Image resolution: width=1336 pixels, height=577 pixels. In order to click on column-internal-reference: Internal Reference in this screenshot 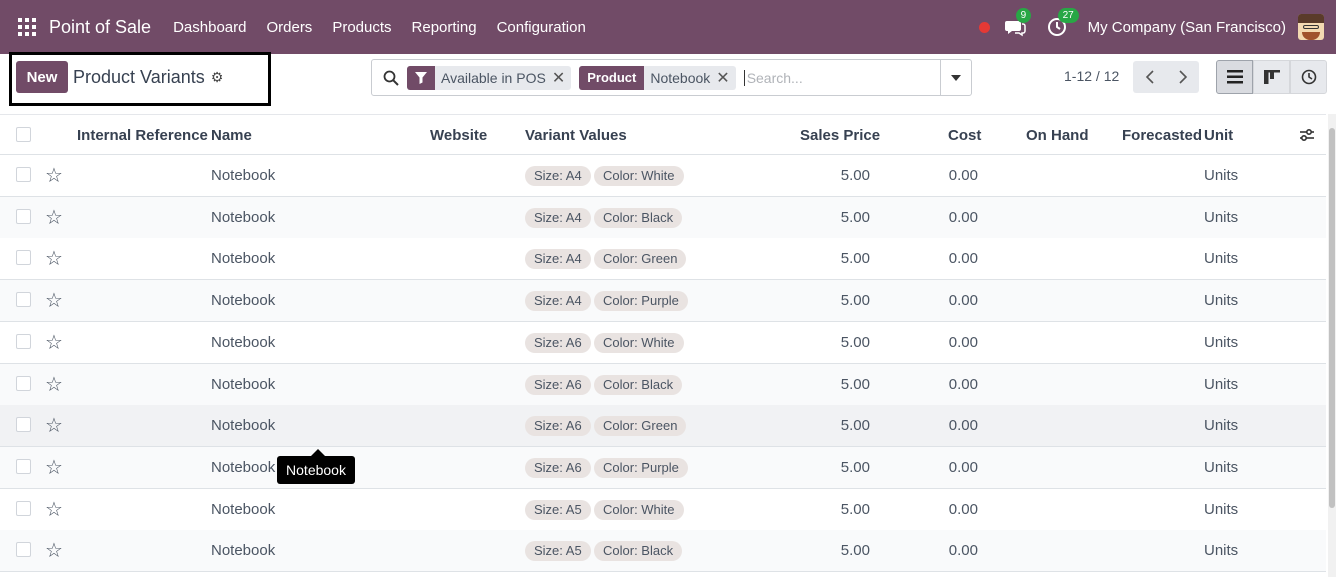, I will do `click(142, 135)`.